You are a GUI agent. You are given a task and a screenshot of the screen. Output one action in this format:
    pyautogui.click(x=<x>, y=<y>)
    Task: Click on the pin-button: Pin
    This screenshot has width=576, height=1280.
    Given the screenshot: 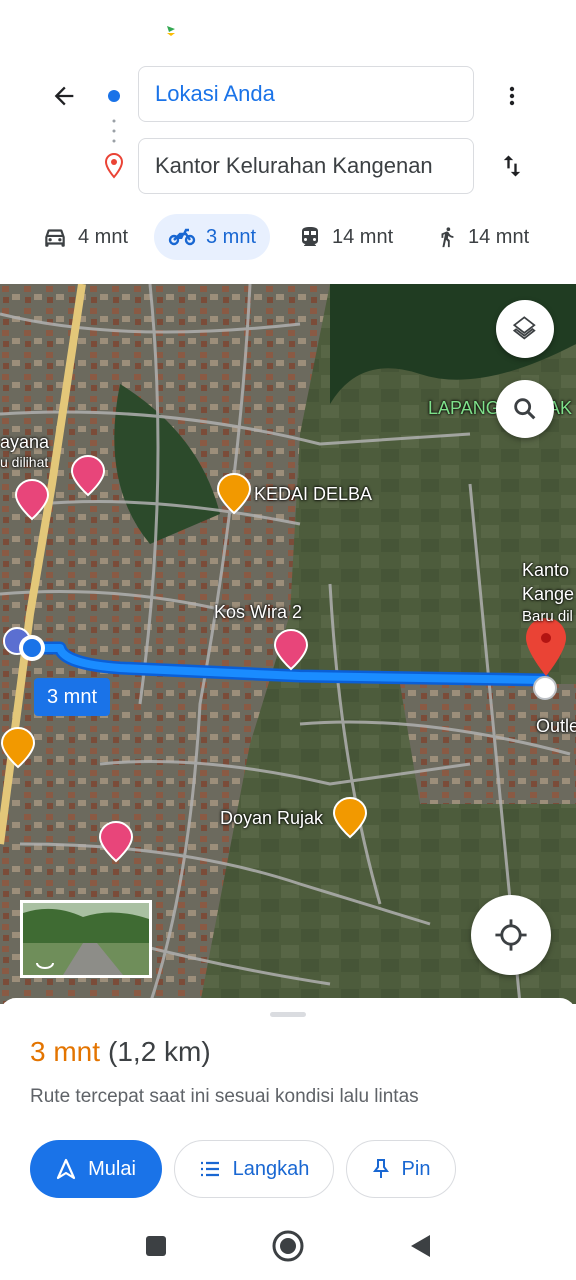 What is the action you would take?
    pyautogui.click(x=401, y=1169)
    